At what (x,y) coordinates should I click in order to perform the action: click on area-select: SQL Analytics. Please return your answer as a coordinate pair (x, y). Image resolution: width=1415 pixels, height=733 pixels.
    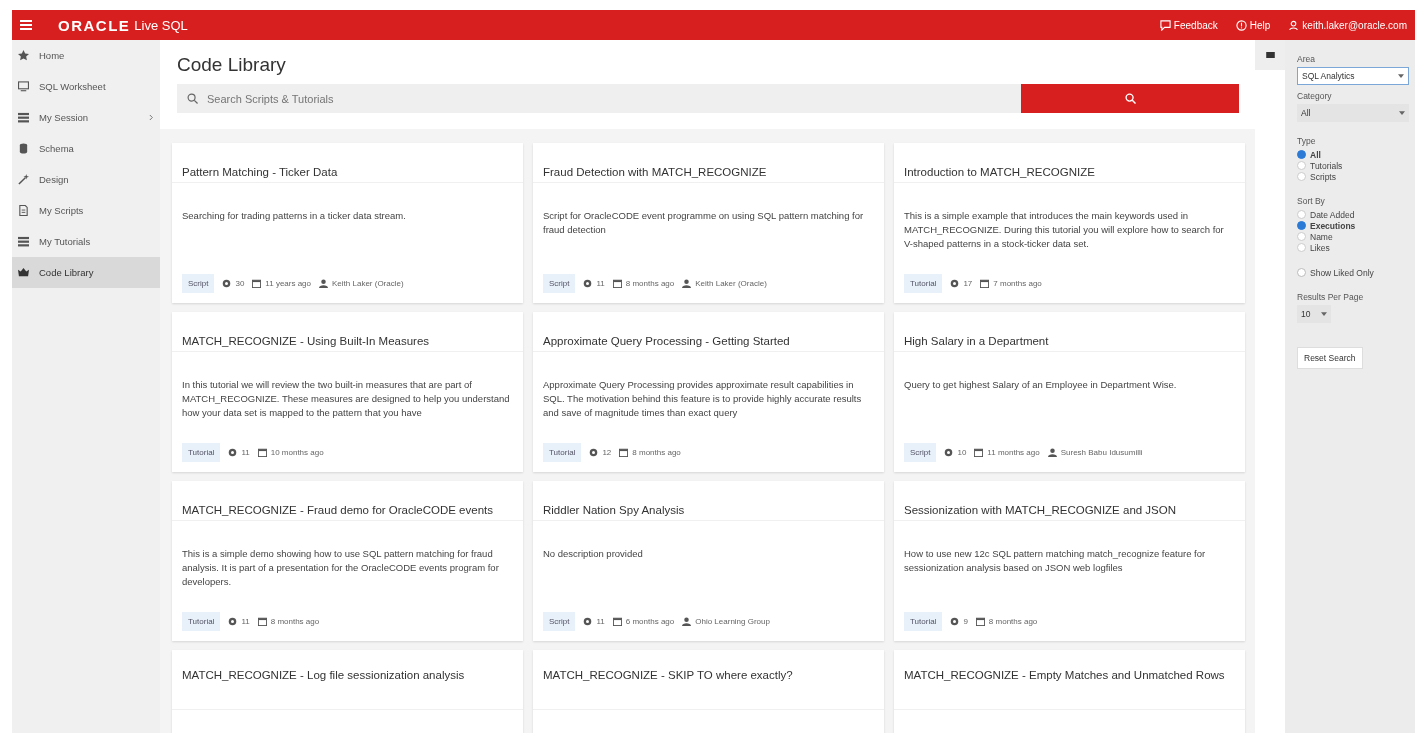
    Looking at the image, I should click on (1353, 76).